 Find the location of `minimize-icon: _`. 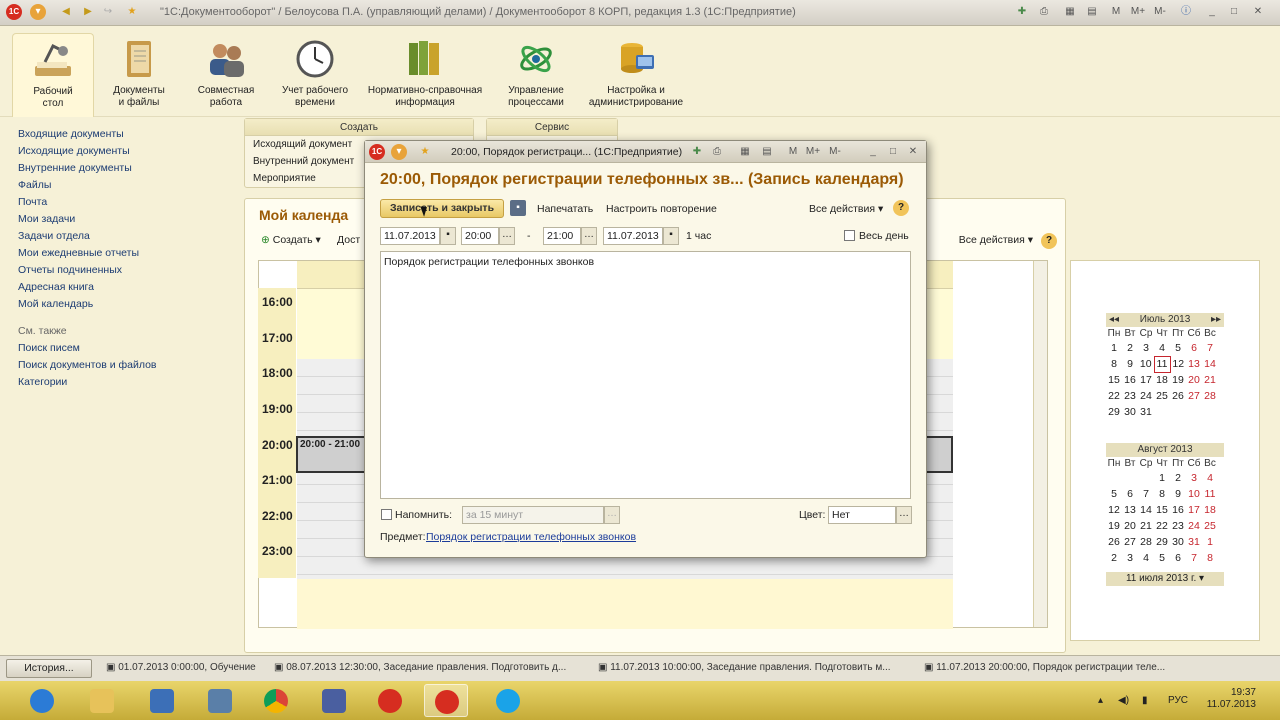

minimize-icon: _ is located at coordinates (1212, 12).